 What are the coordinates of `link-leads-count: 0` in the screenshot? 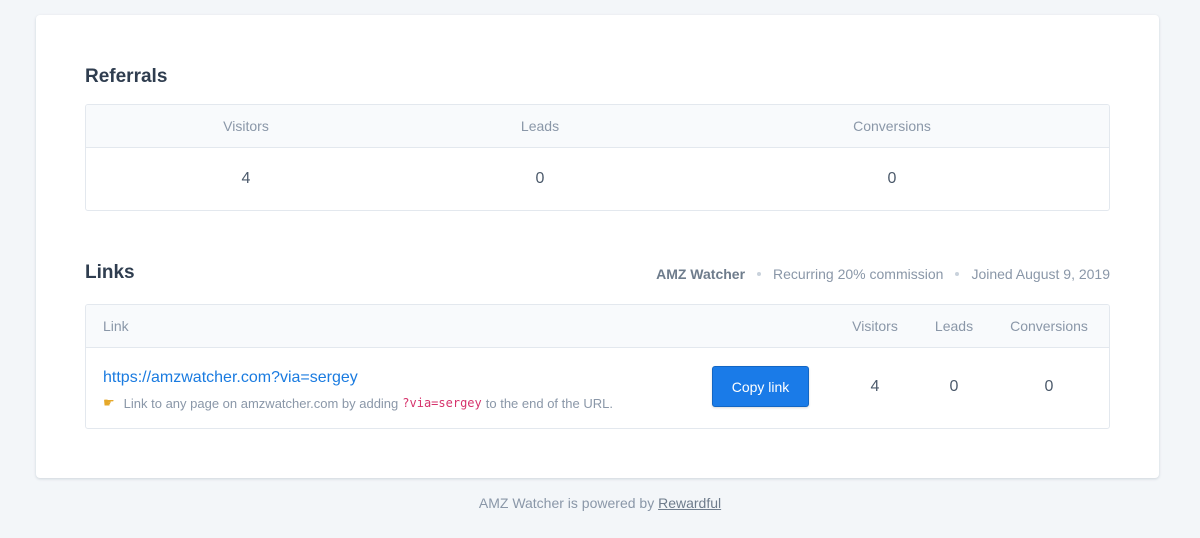 It's located at (954, 386).